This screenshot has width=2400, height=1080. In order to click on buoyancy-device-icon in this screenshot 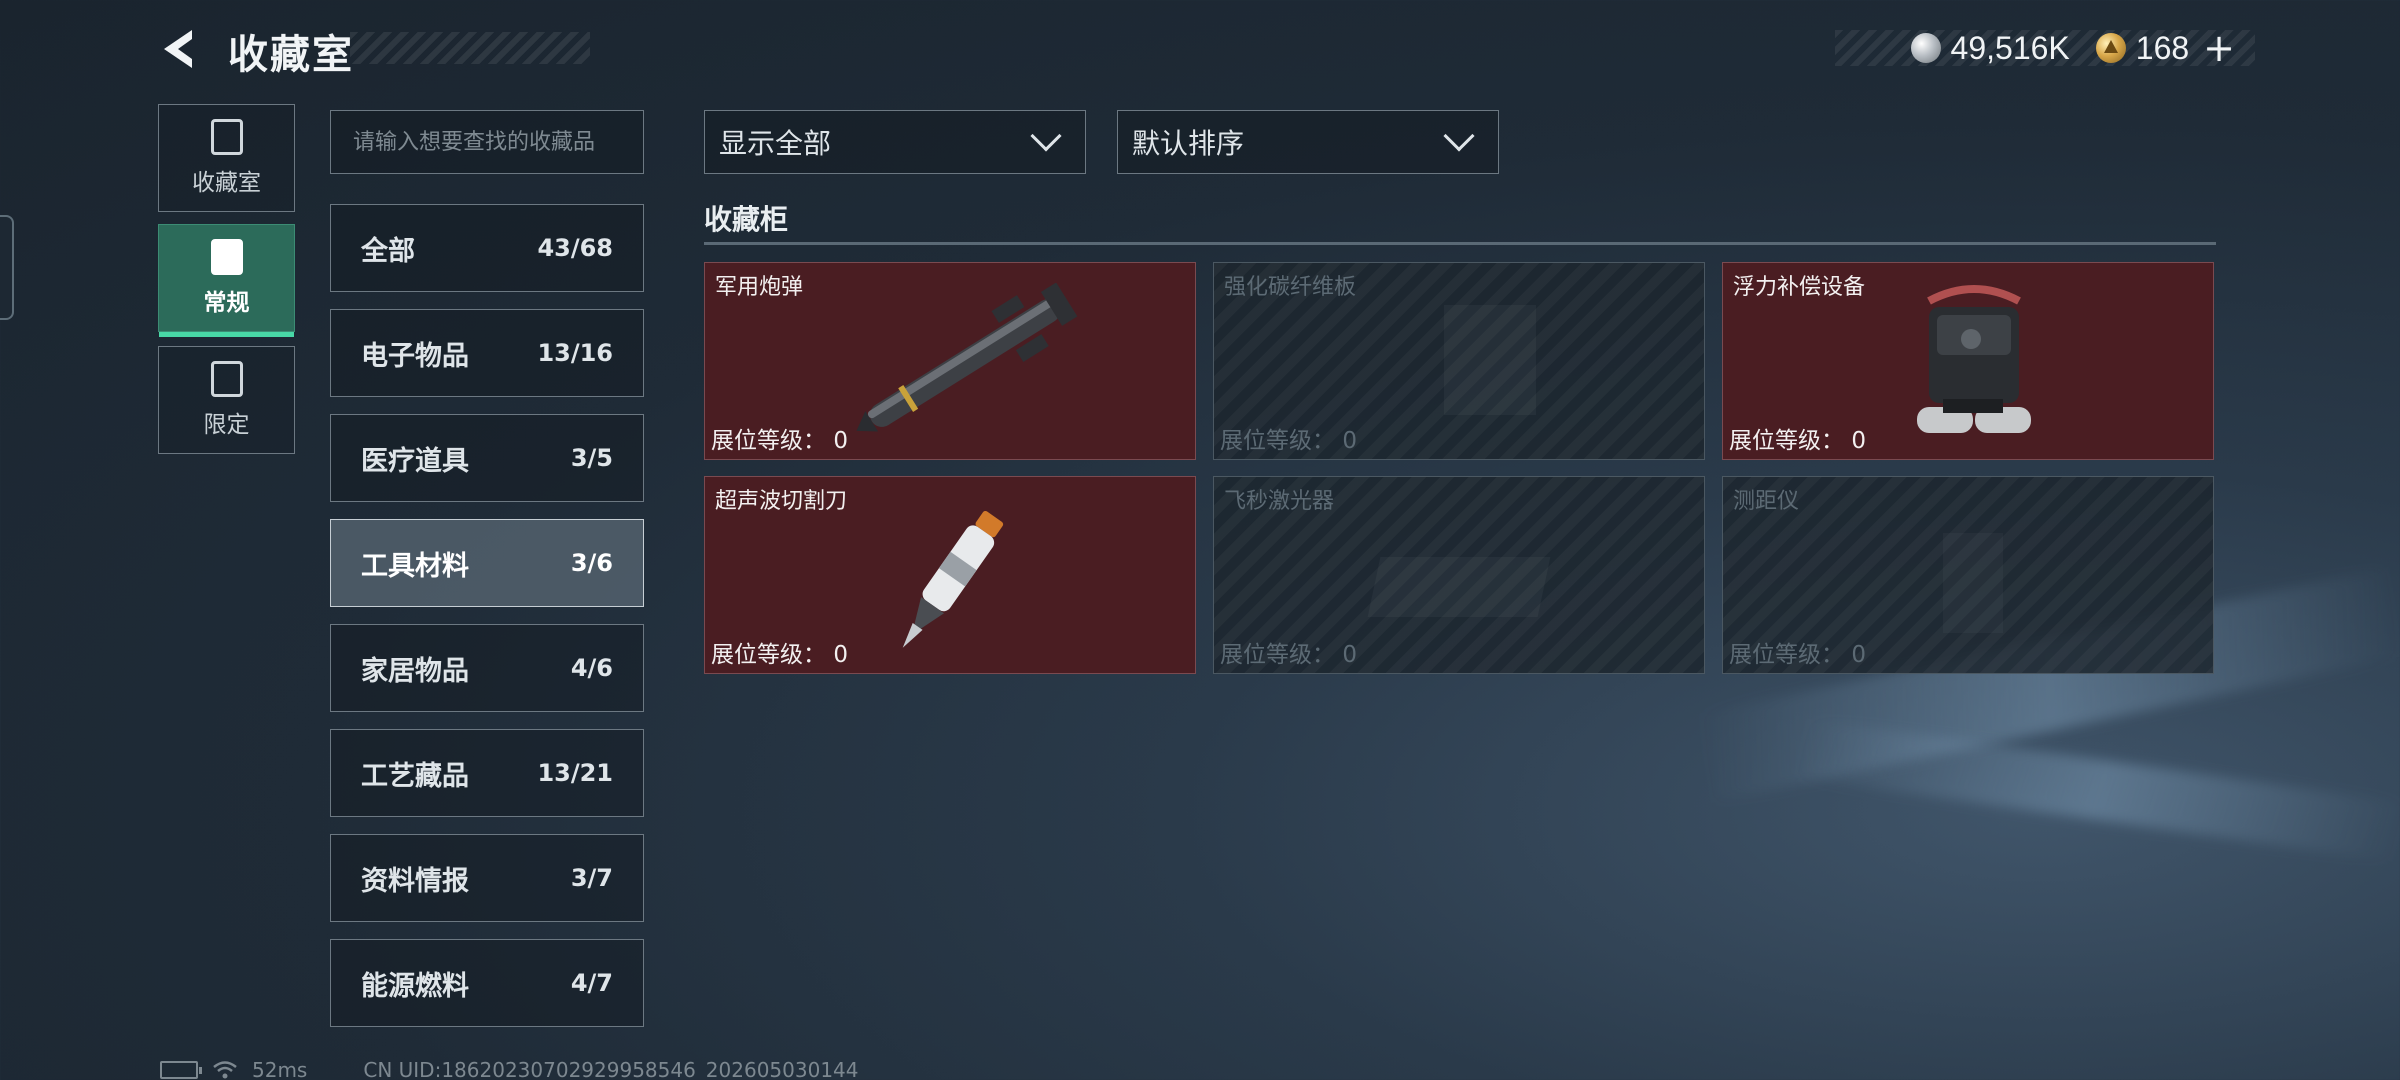, I will do `click(1974, 359)`.